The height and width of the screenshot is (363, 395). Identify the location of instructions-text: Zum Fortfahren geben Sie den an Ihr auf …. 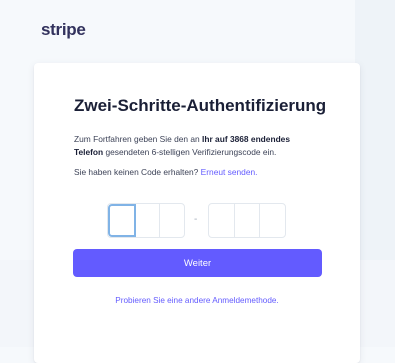
(204, 146).